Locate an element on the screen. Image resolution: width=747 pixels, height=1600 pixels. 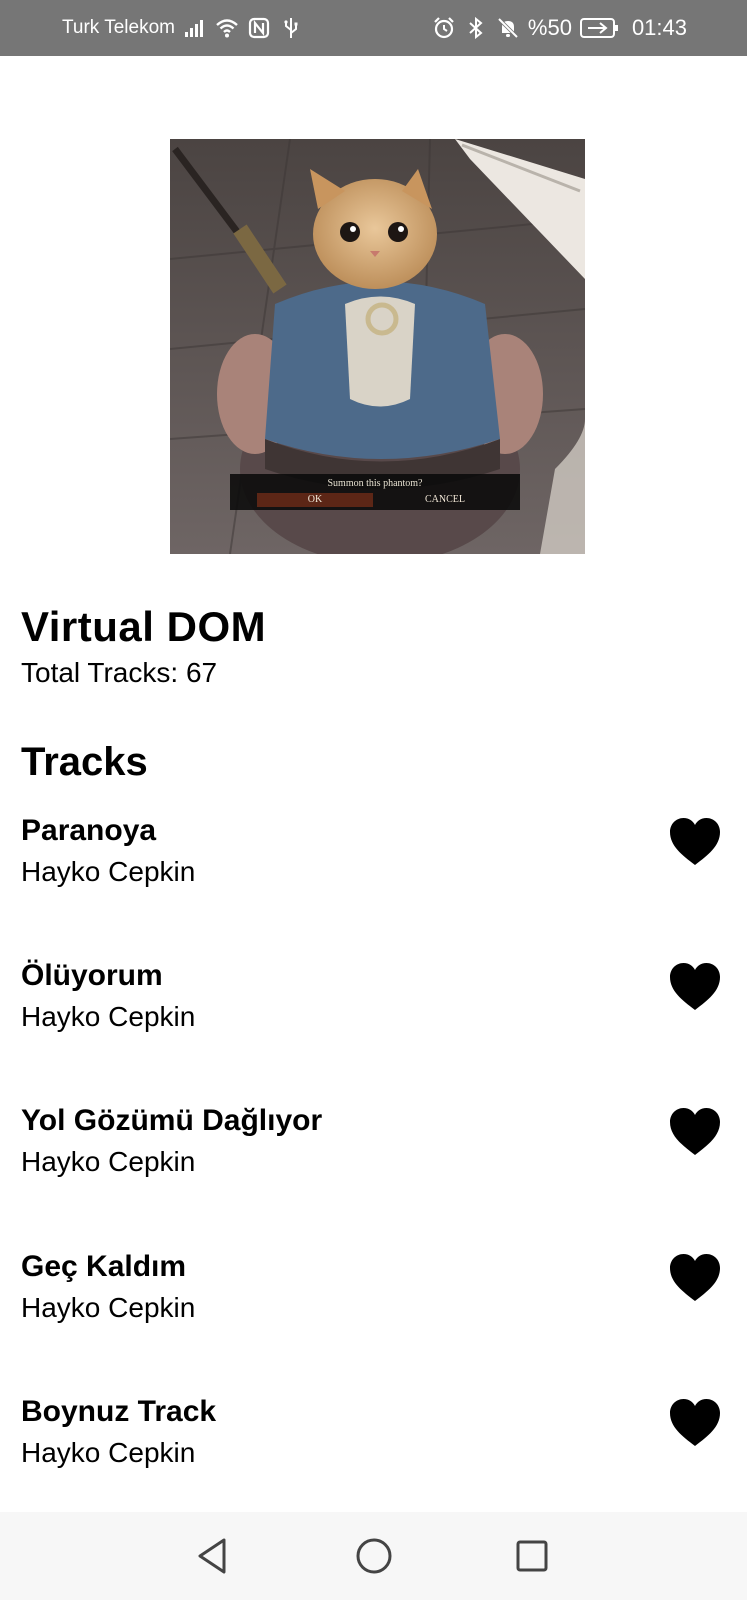
status-bar: Turk Telekom %50 01:43 is located at coordinates (373, 28).